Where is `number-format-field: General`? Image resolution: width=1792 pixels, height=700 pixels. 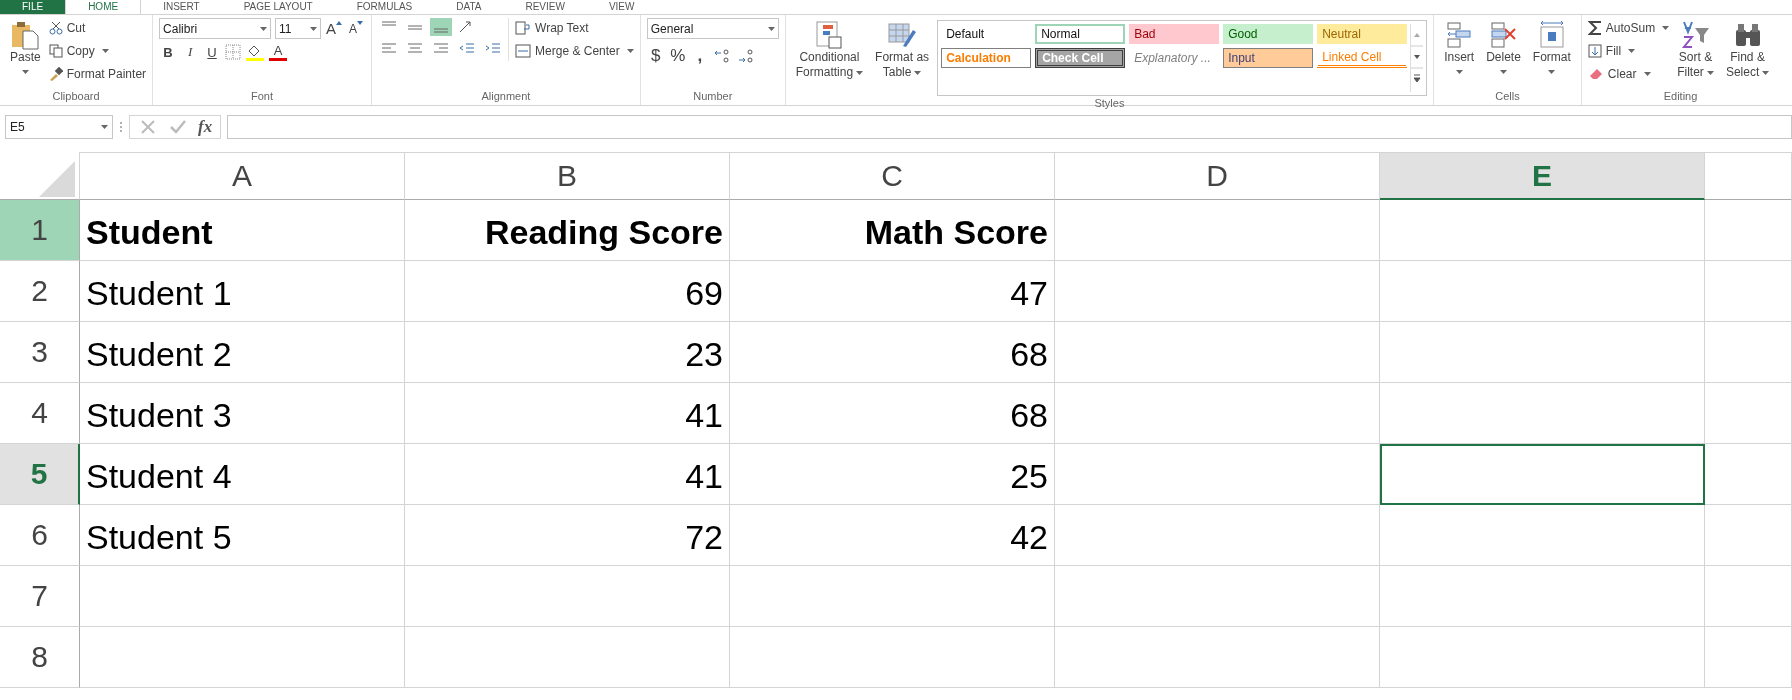
number-format-field: General is located at coordinates (712, 28).